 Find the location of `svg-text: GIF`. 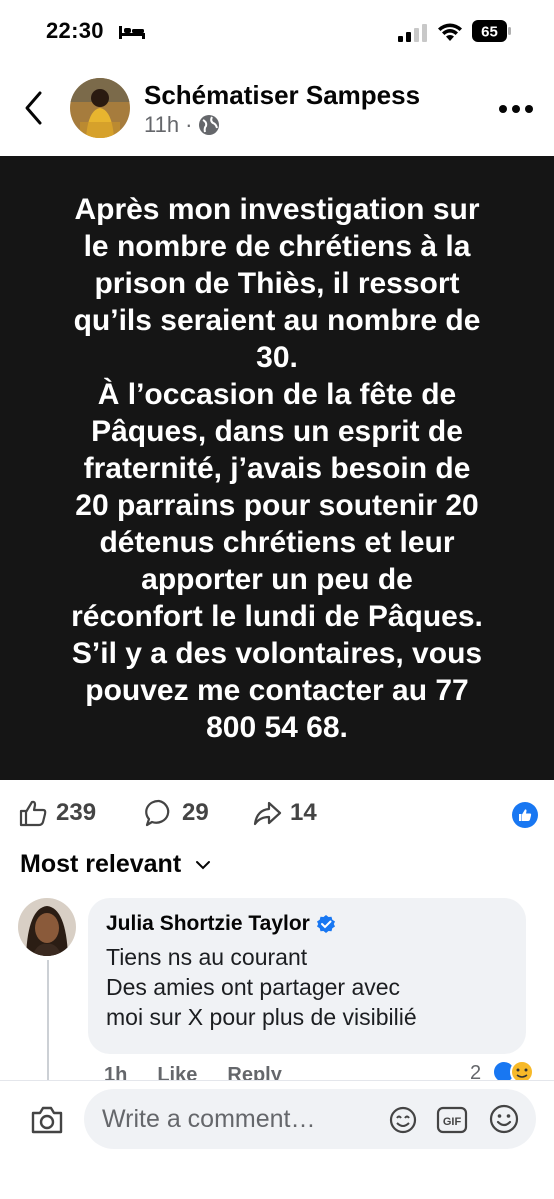

svg-text: GIF is located at coordinates (452, 1122).